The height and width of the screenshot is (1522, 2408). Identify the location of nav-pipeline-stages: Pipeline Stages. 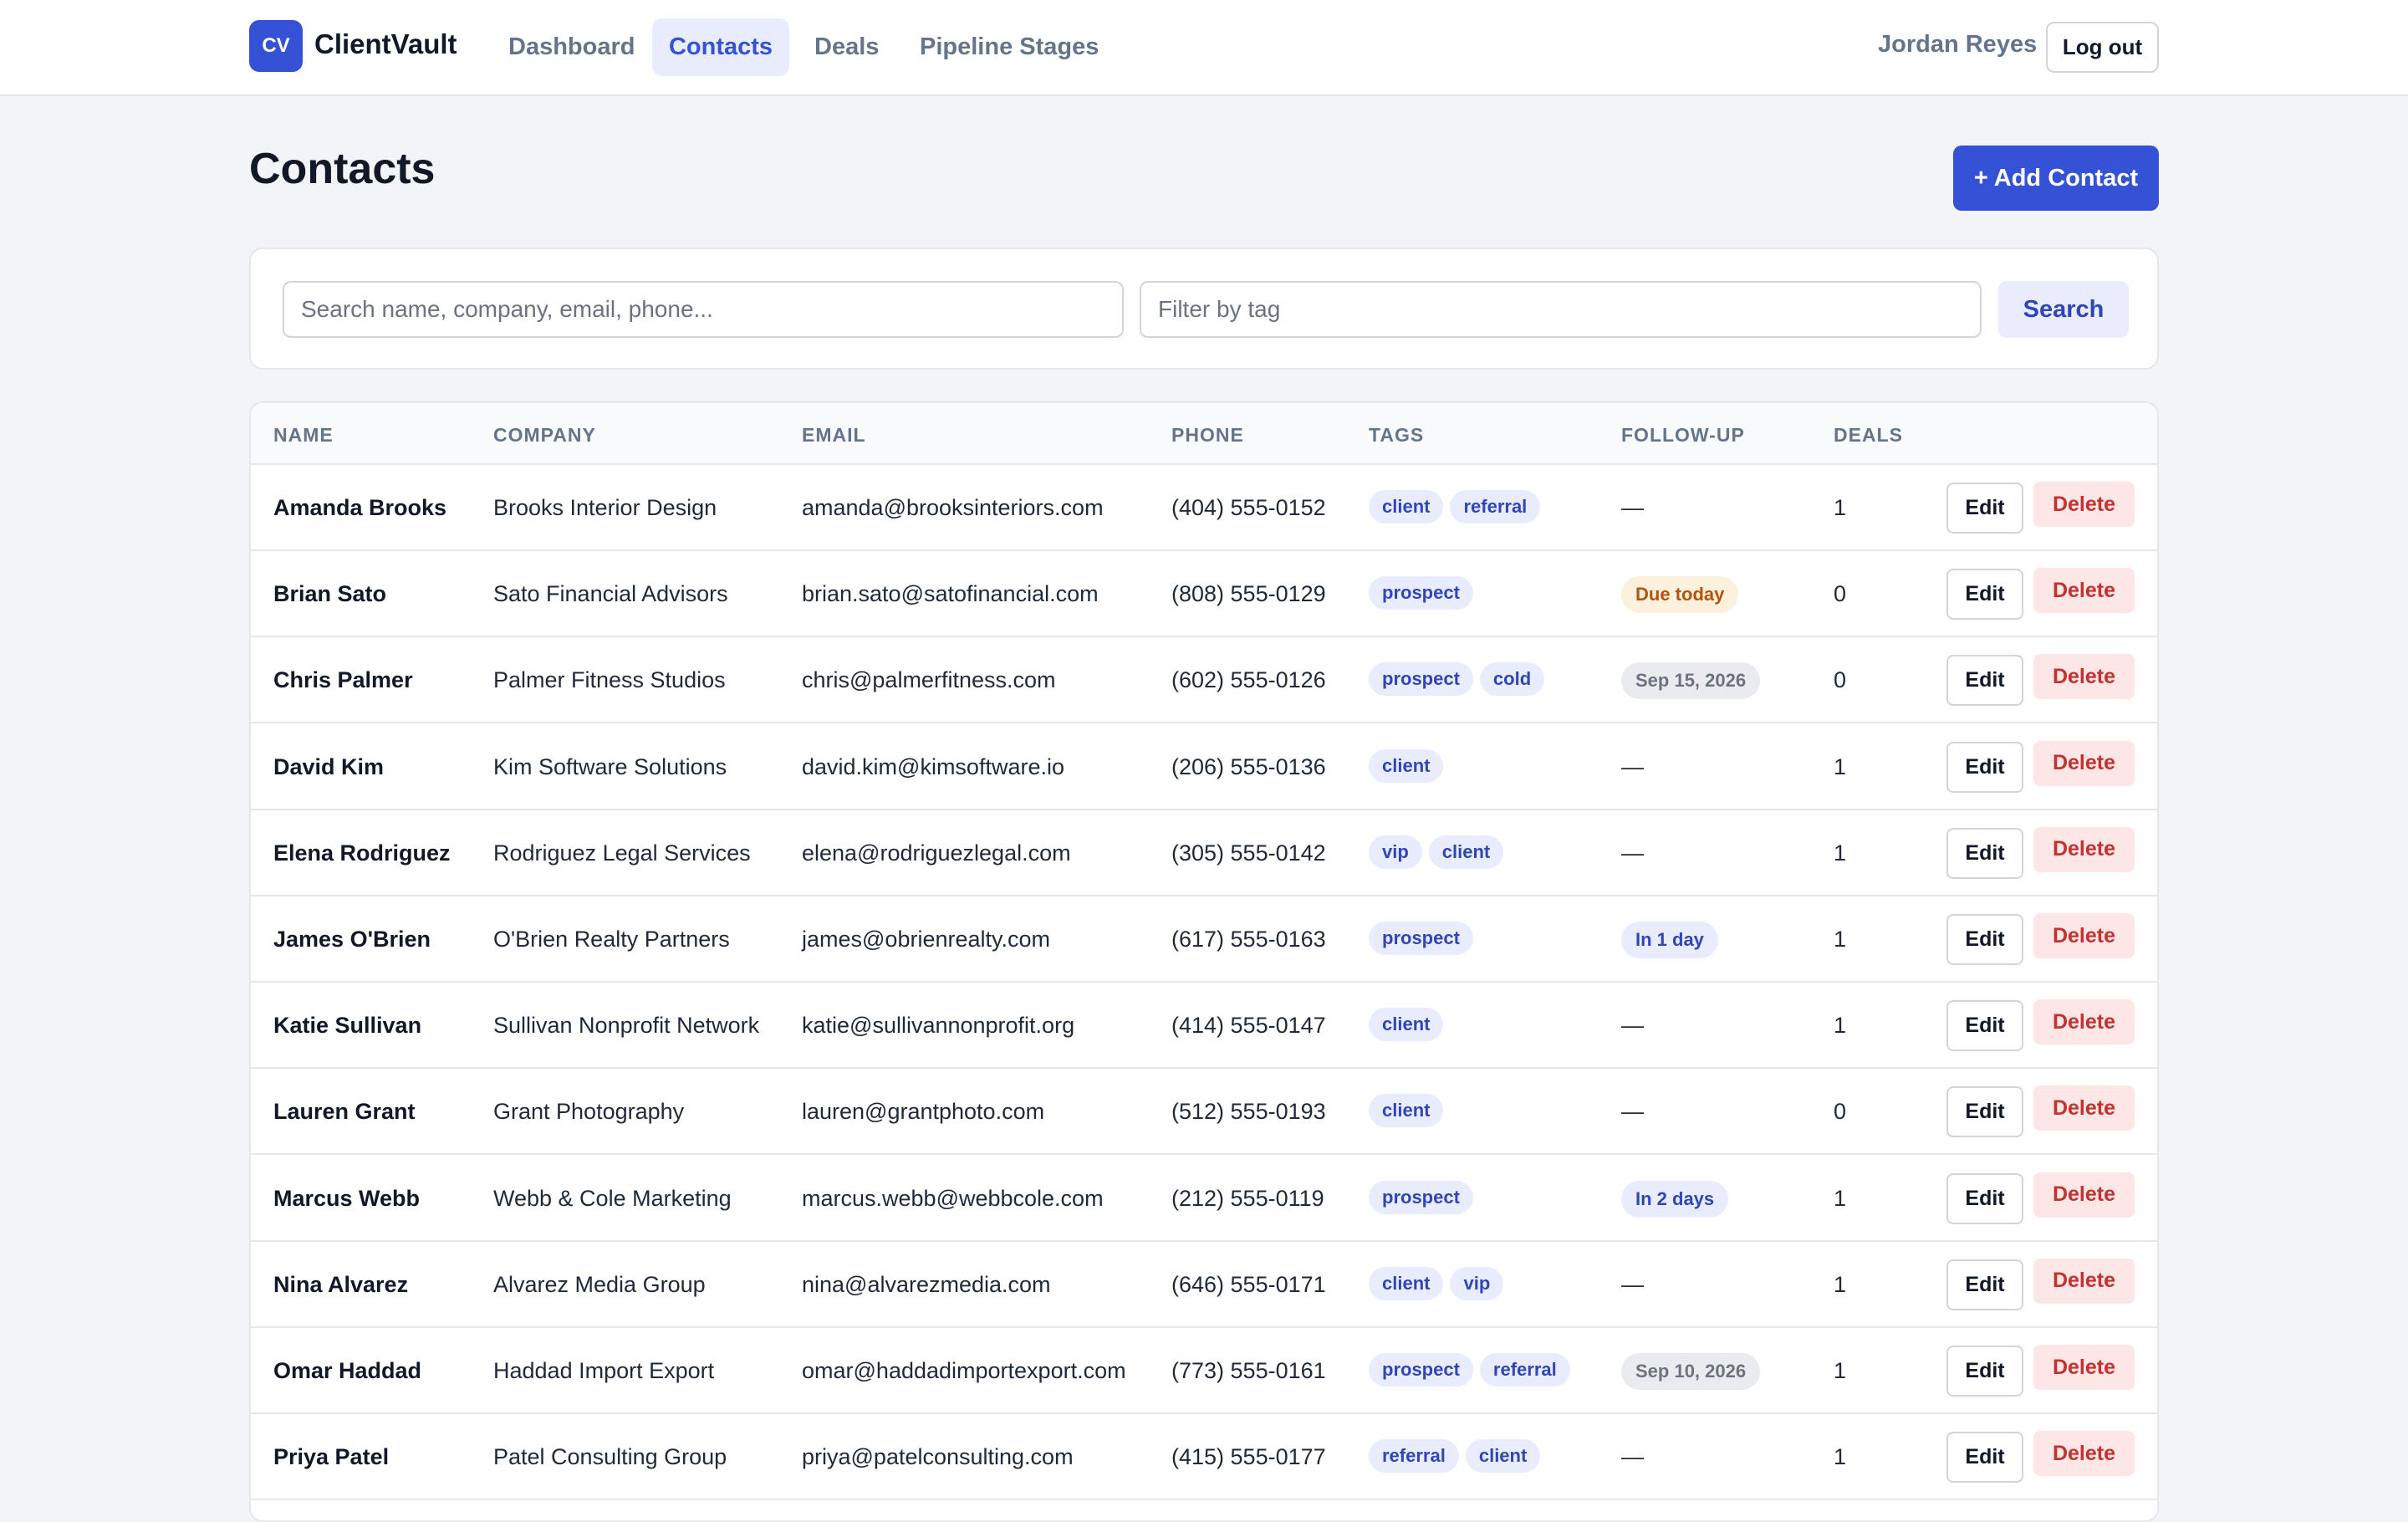
(1010, 47).